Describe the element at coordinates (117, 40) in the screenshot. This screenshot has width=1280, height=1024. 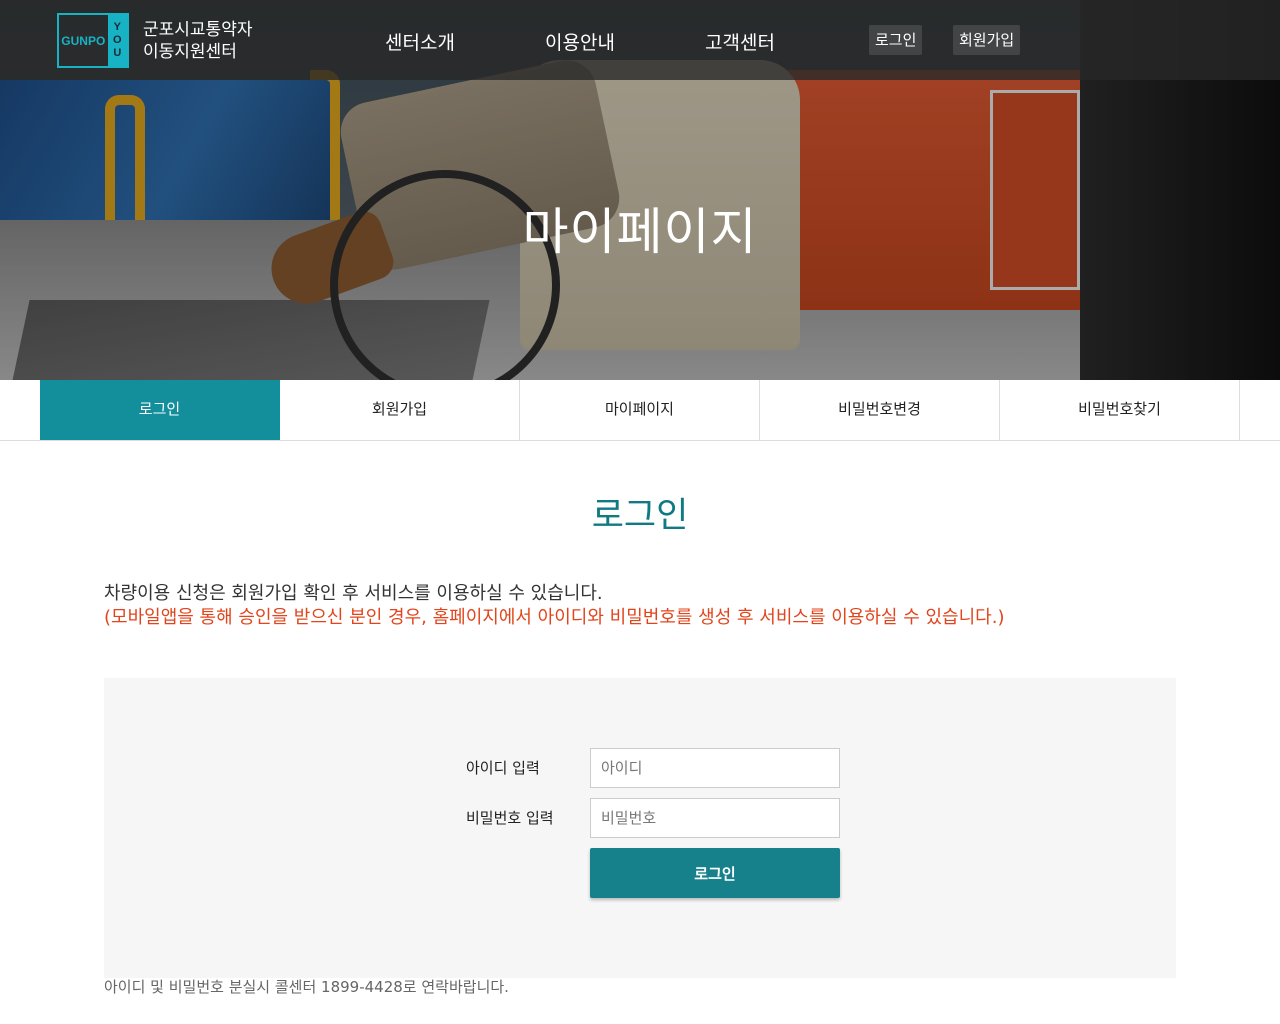
I see `logo-mark: Y O U` at that location.